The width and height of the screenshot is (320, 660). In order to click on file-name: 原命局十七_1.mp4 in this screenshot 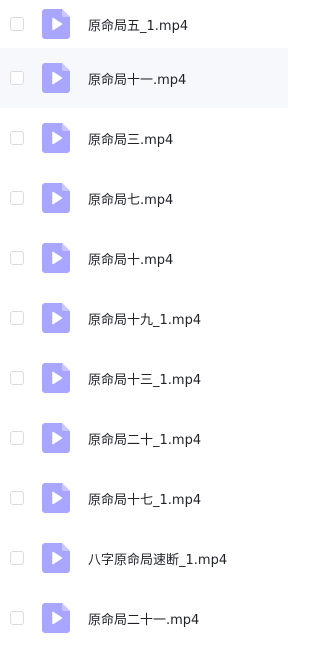, I will do `click(144, 498)`.